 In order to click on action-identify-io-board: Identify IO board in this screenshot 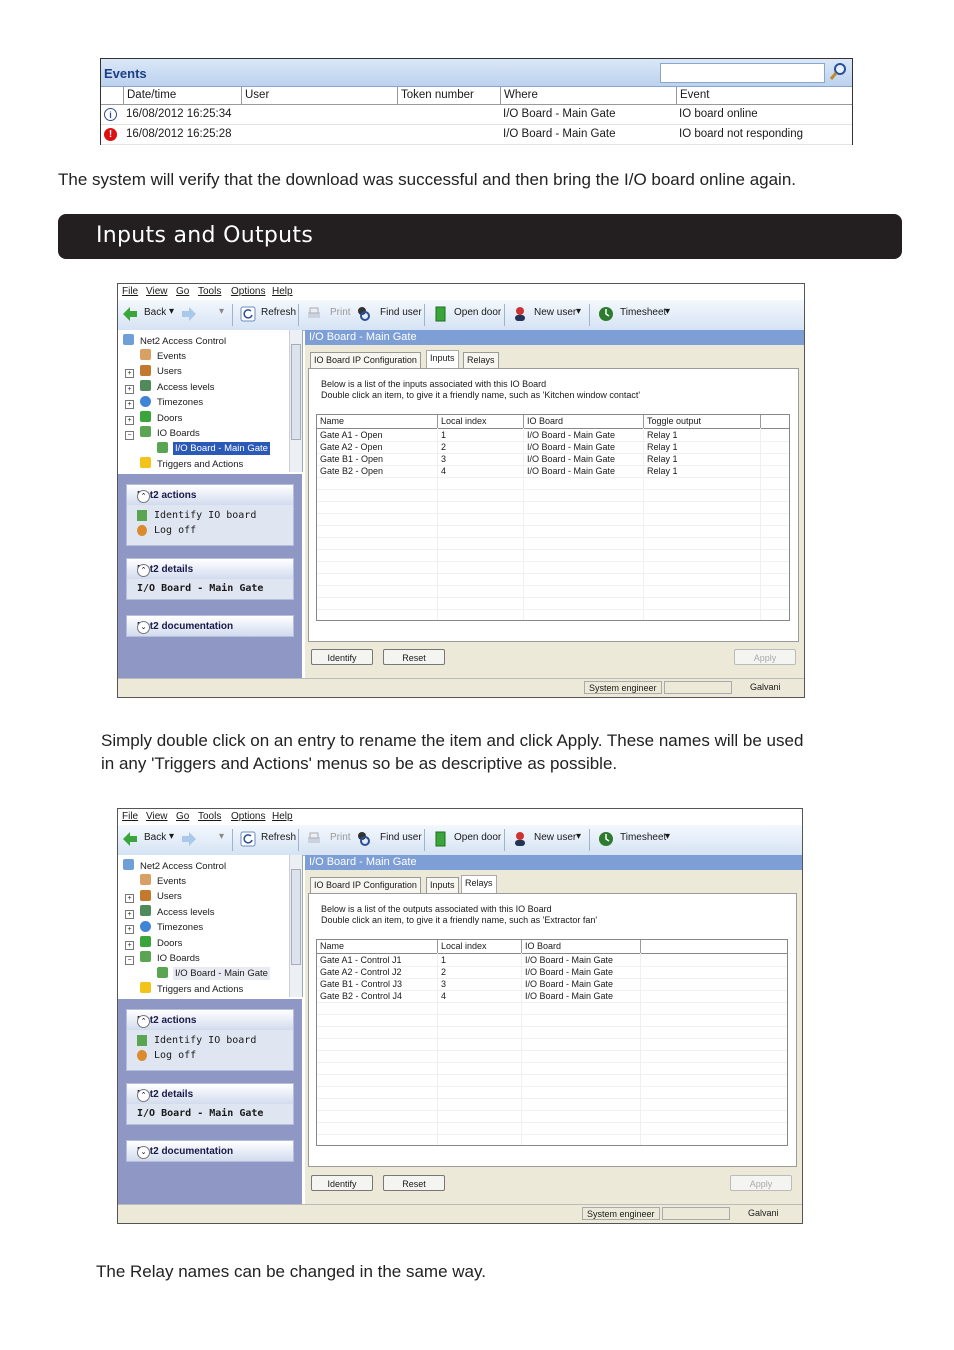, I will do `click(205, 515)`.